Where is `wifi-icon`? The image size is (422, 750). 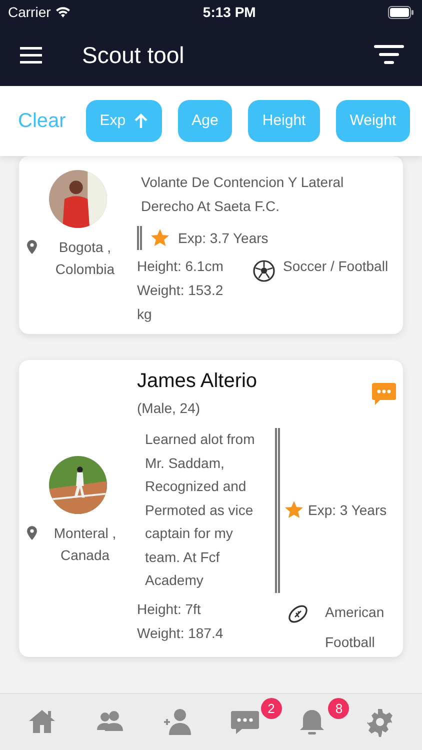 wifi-icon is located at coordinates (62, 12).